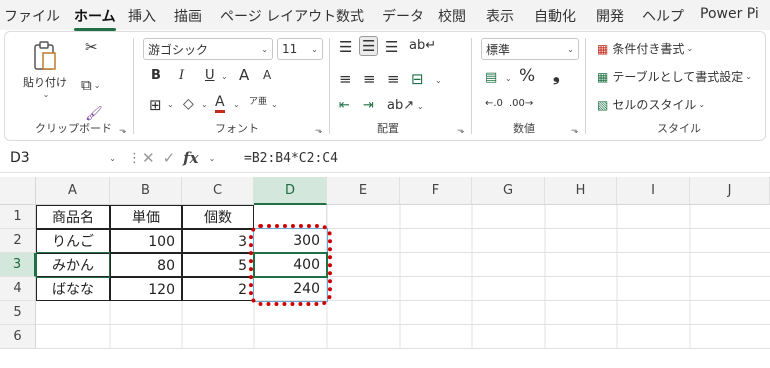  I want to click on tab-insert: 挿入, so click(142, 16).